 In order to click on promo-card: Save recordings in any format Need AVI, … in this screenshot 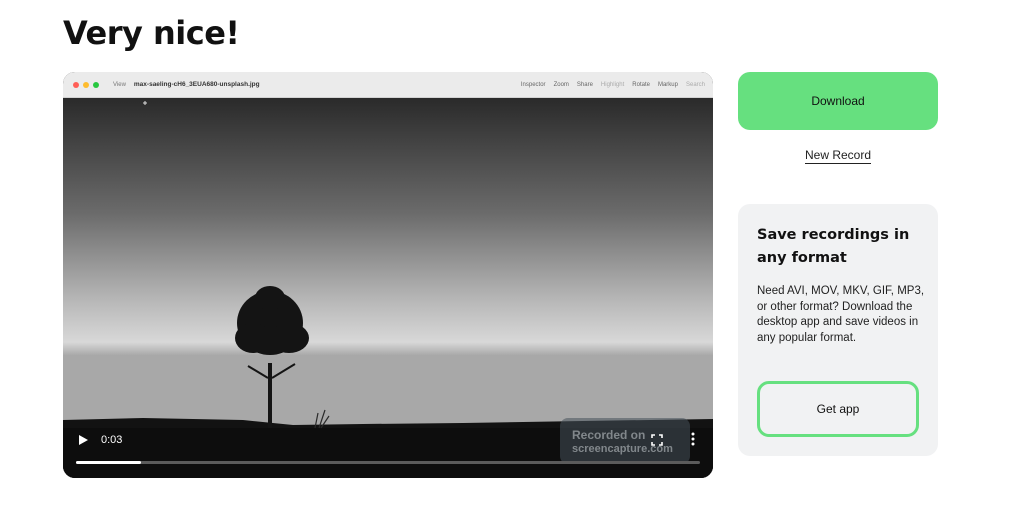, I will do `click(838, 330)`.